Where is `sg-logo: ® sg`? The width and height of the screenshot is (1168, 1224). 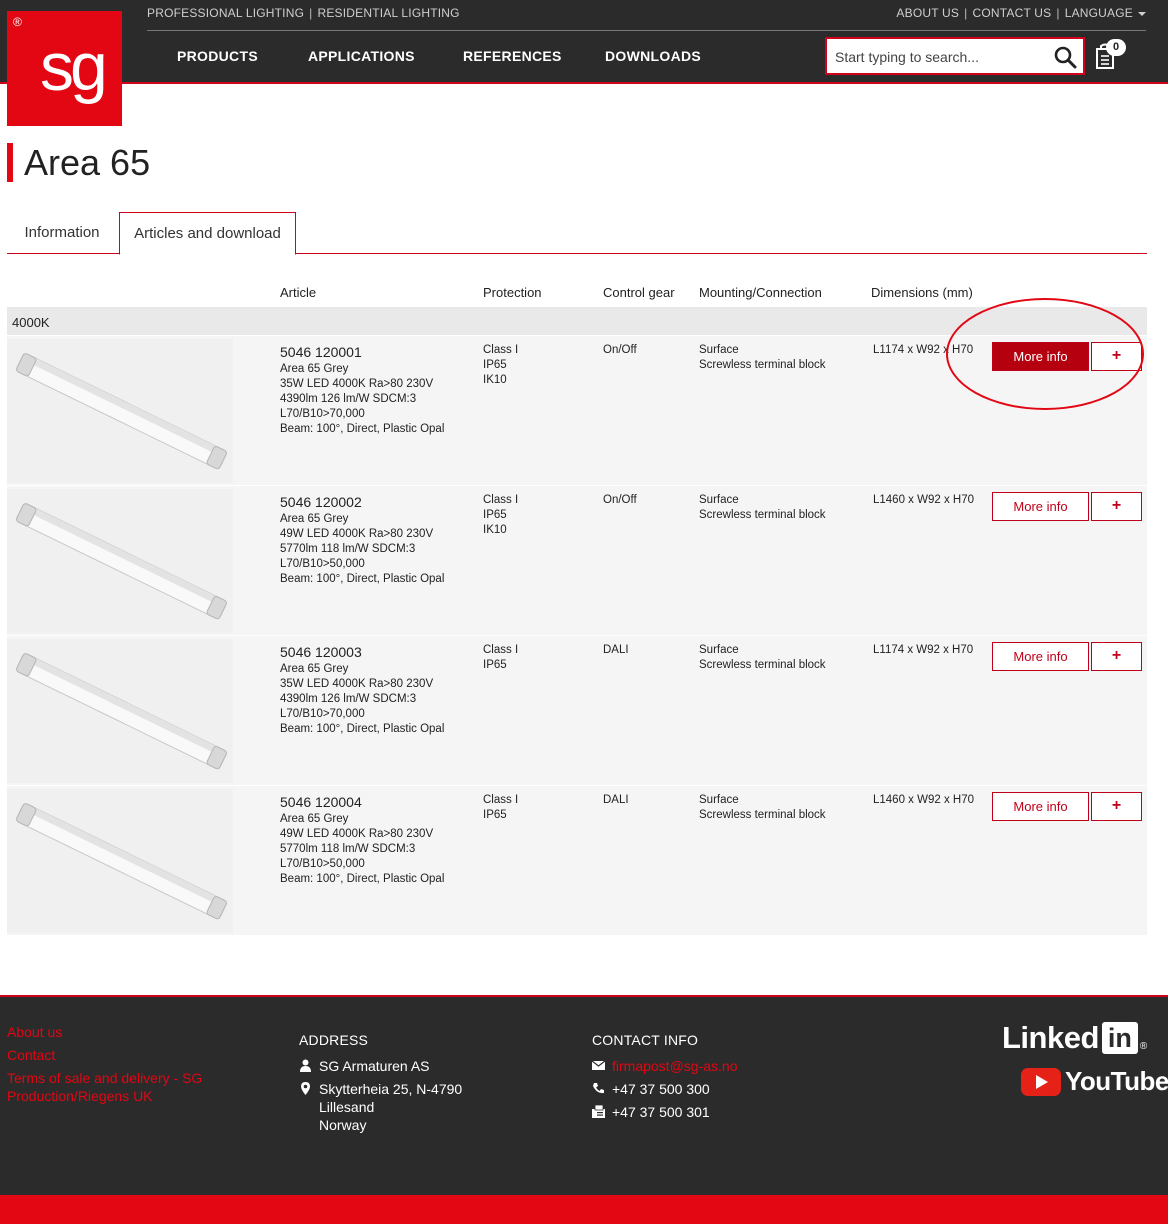 sg-logo: ® sg is located at coordinates (64, 68).